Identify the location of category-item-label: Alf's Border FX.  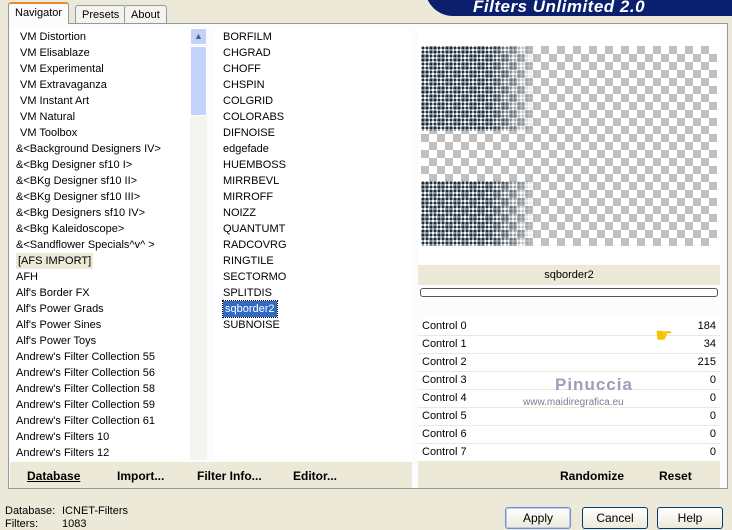
(53, 293).